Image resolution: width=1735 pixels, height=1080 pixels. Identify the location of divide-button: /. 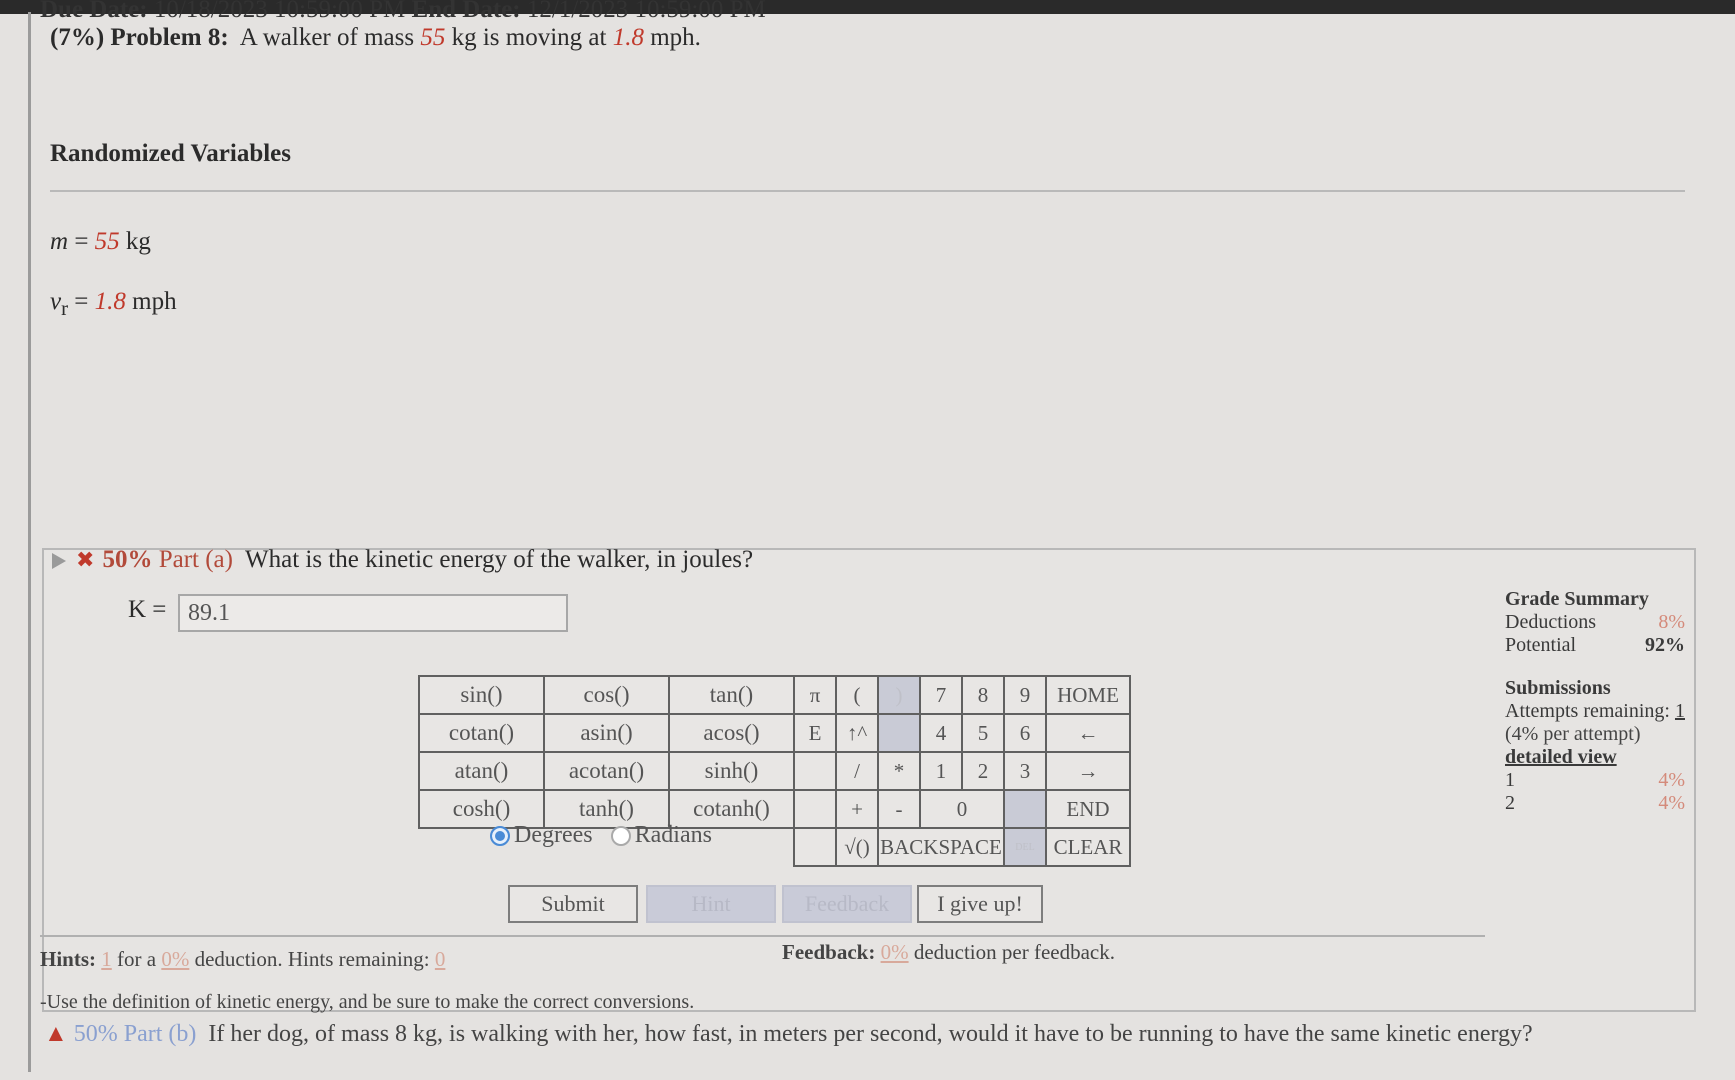
(857, 771).